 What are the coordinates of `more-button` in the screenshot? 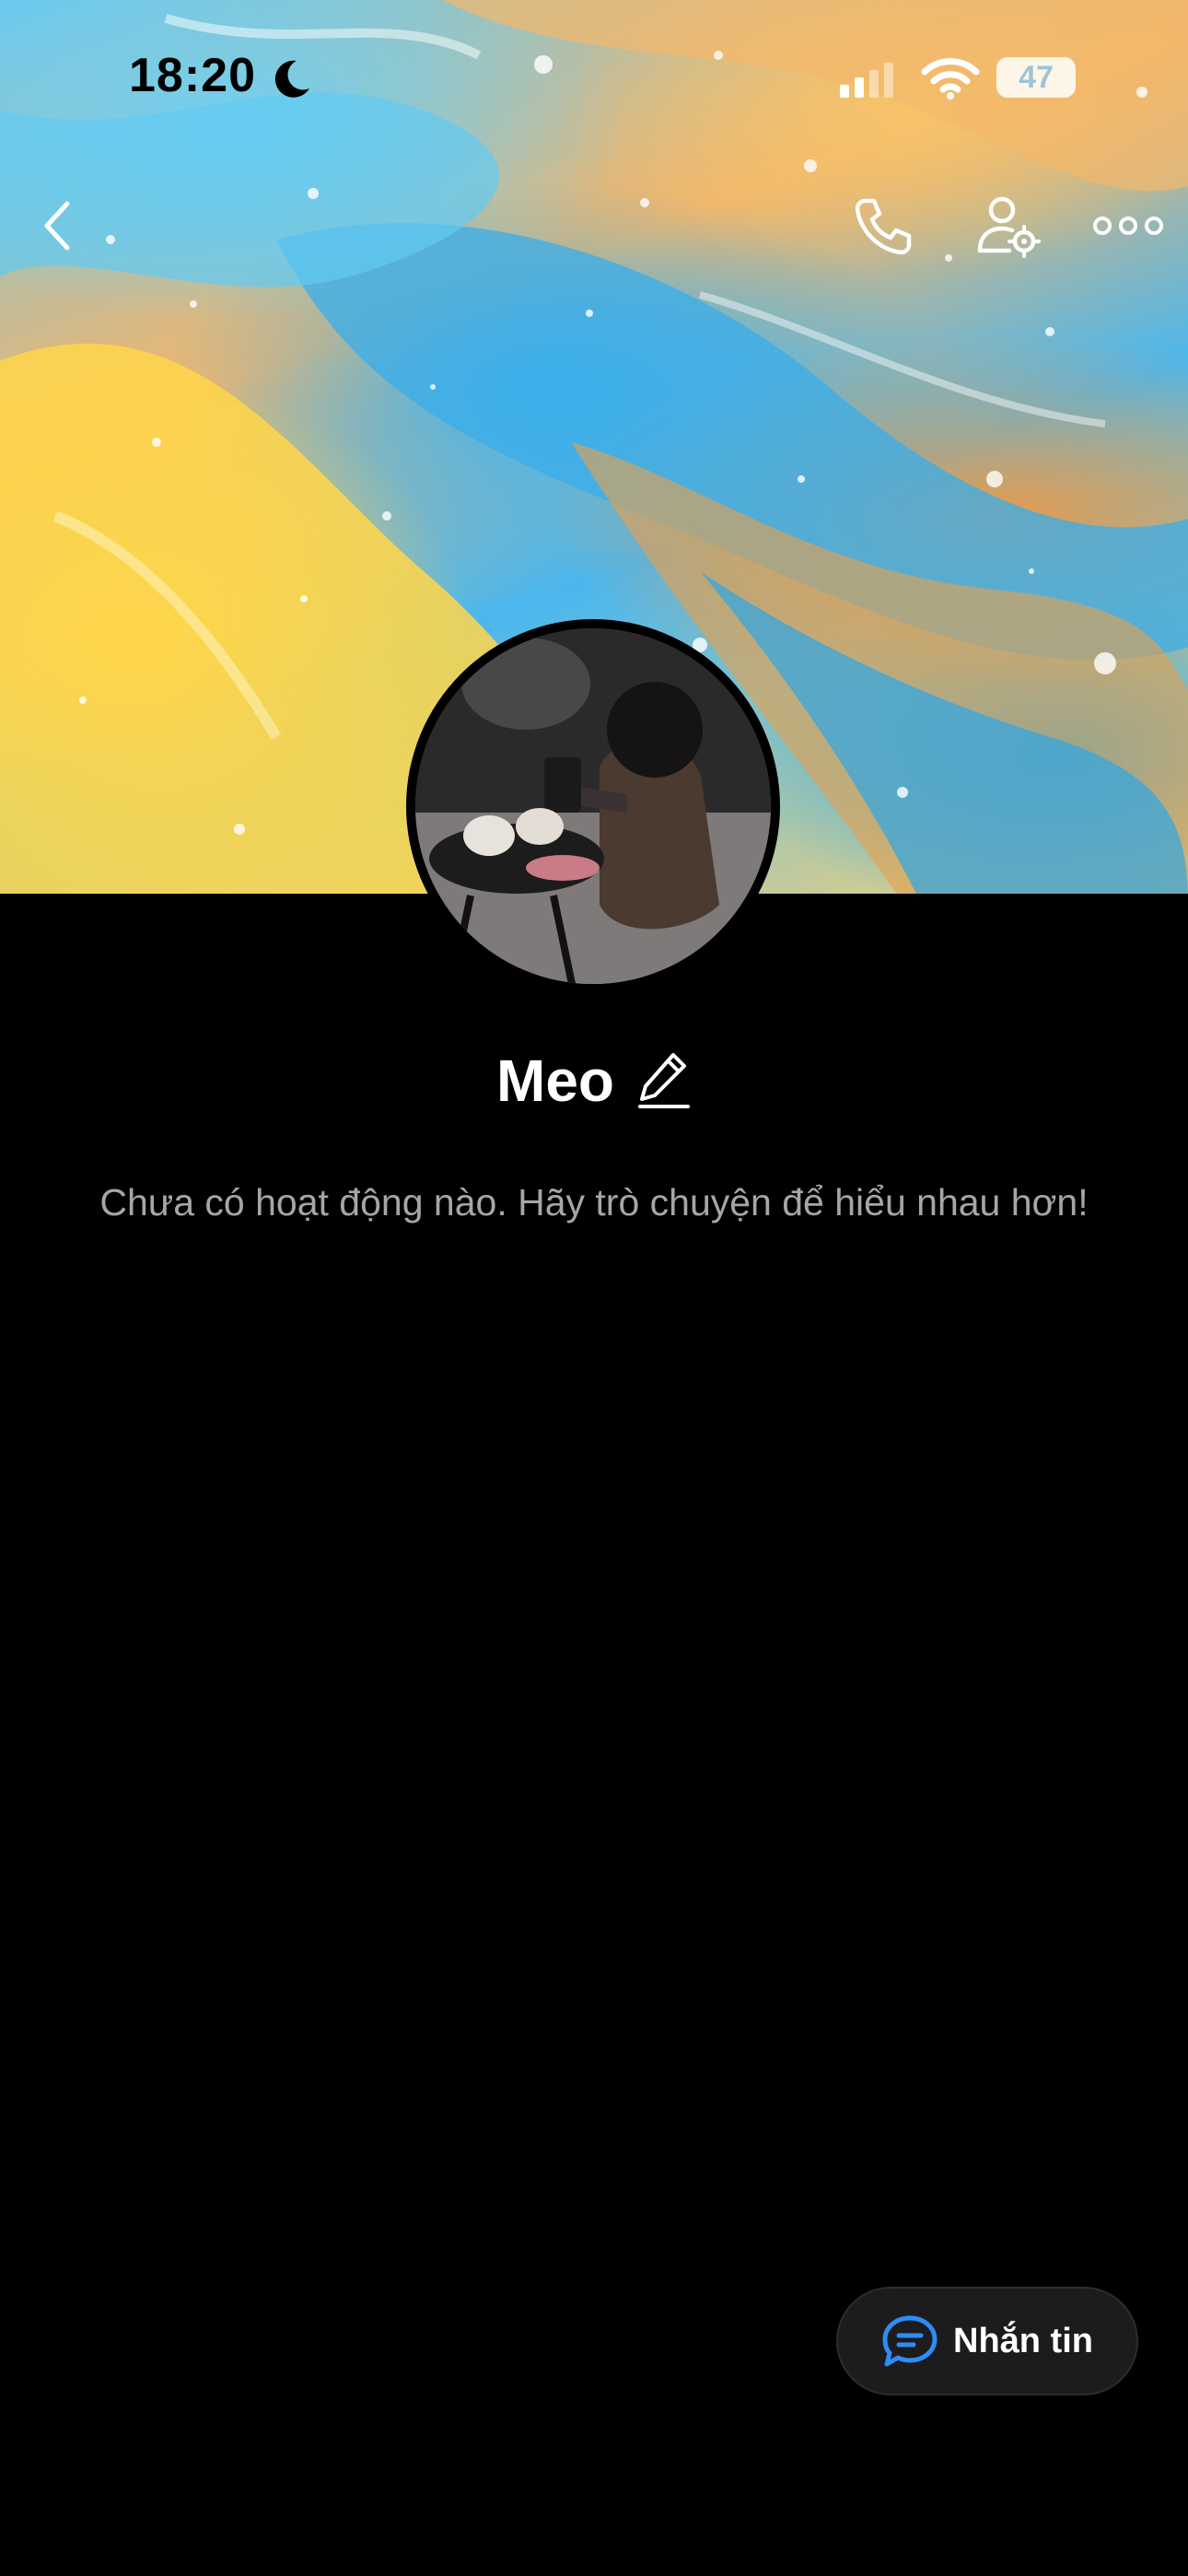 It's located at (1128, 225).